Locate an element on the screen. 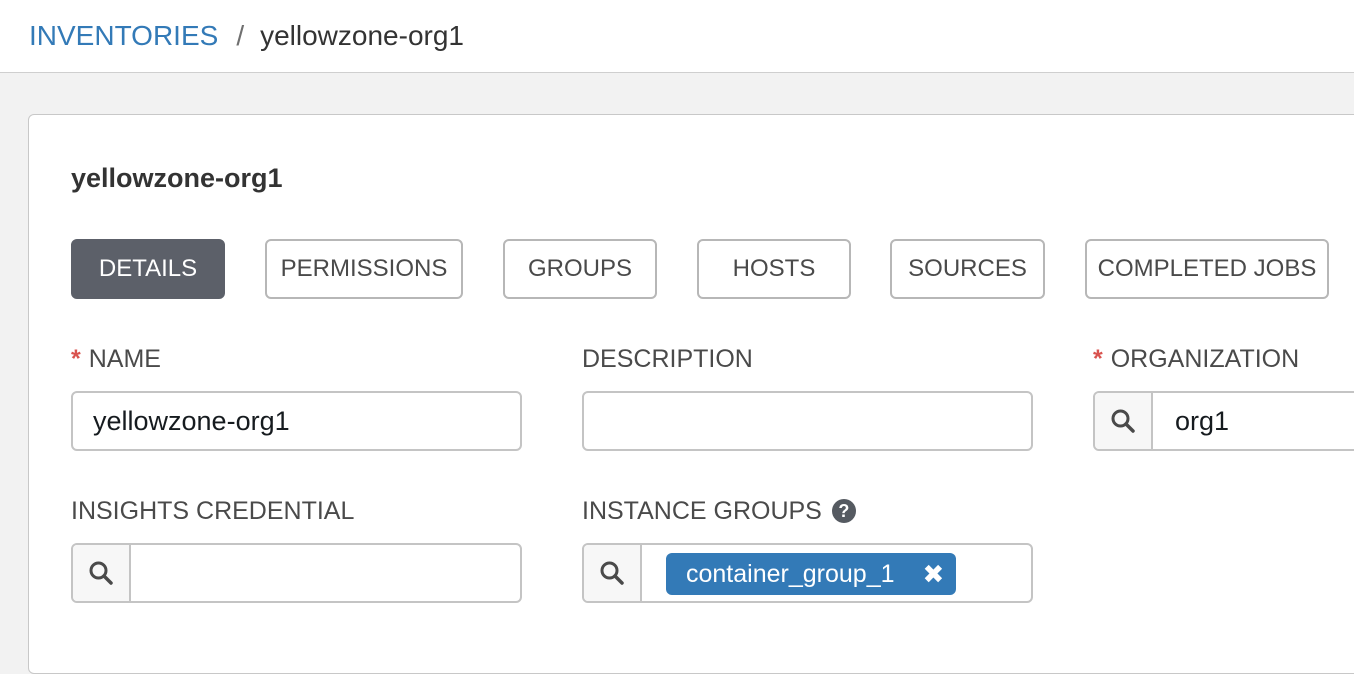 This screenshot has height=674, width=1354. insights-credential-value is located at coordinates (325, 573).